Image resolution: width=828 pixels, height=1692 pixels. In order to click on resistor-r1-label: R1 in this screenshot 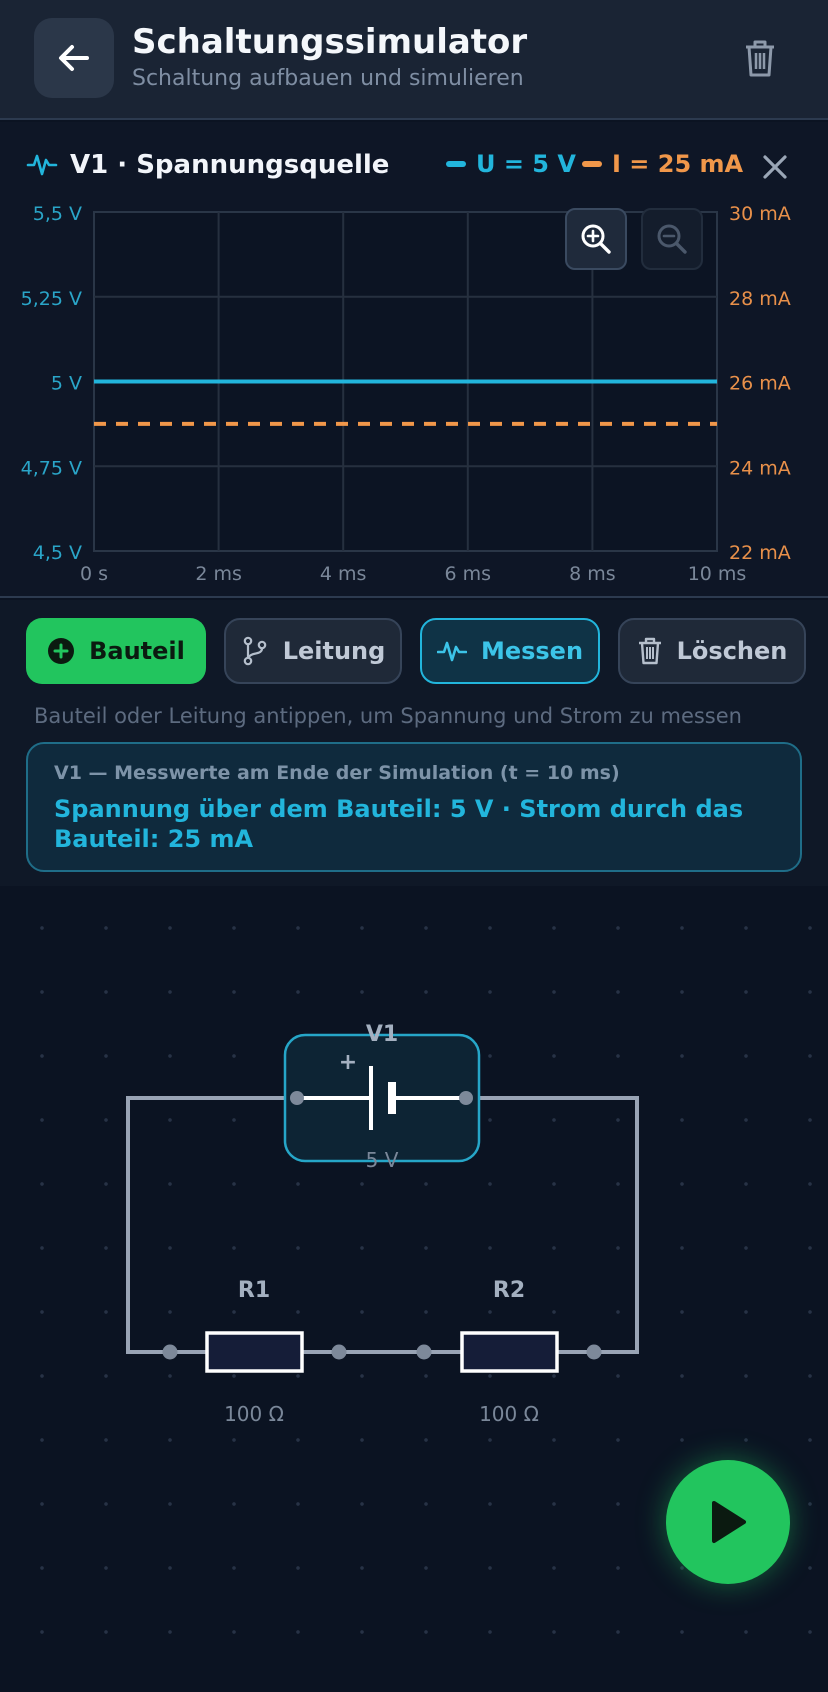, I will do `click(254, 1290)`.